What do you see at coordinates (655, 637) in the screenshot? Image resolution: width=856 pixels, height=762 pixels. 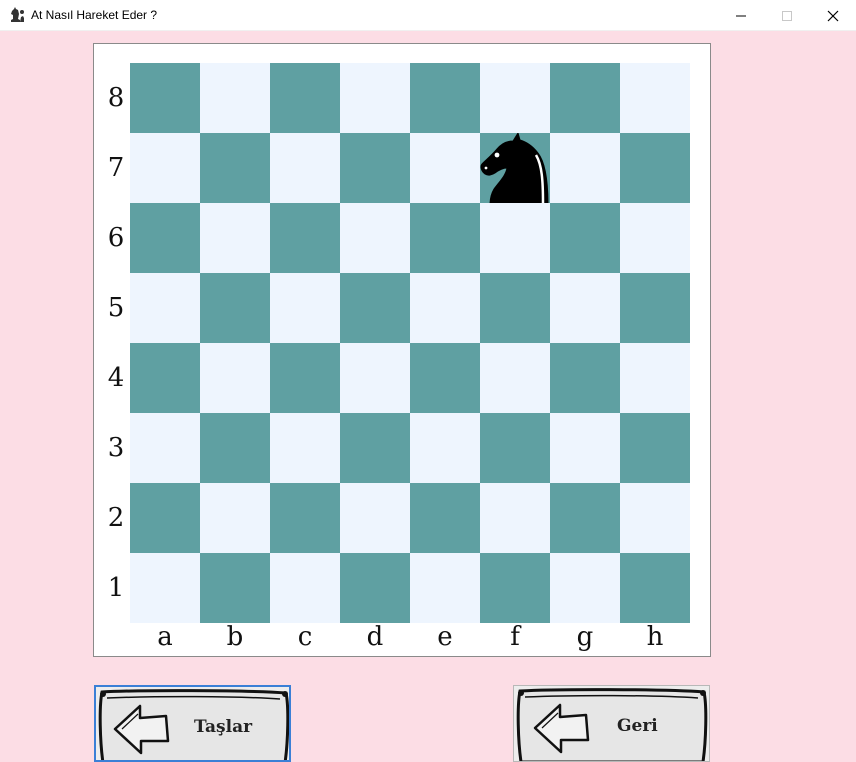 I see `file-label: h` at bounding box center [655, 637].